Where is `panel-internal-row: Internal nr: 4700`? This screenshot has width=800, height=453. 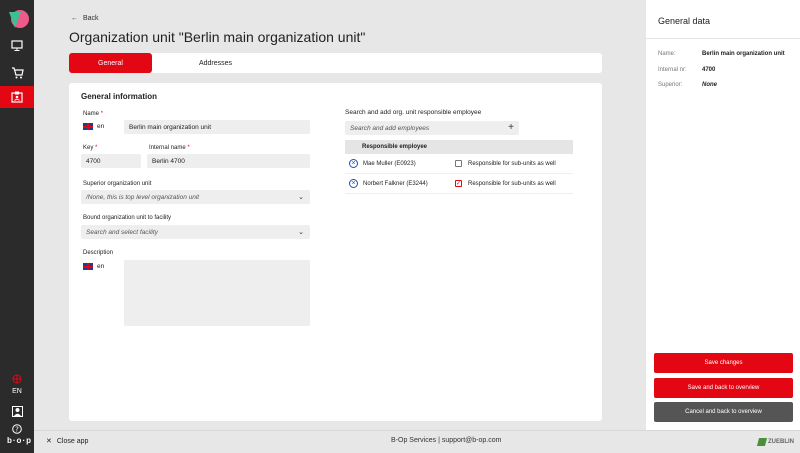
panel-internal-row: Internal nr: 4700 is located at coordinates (686, 70).